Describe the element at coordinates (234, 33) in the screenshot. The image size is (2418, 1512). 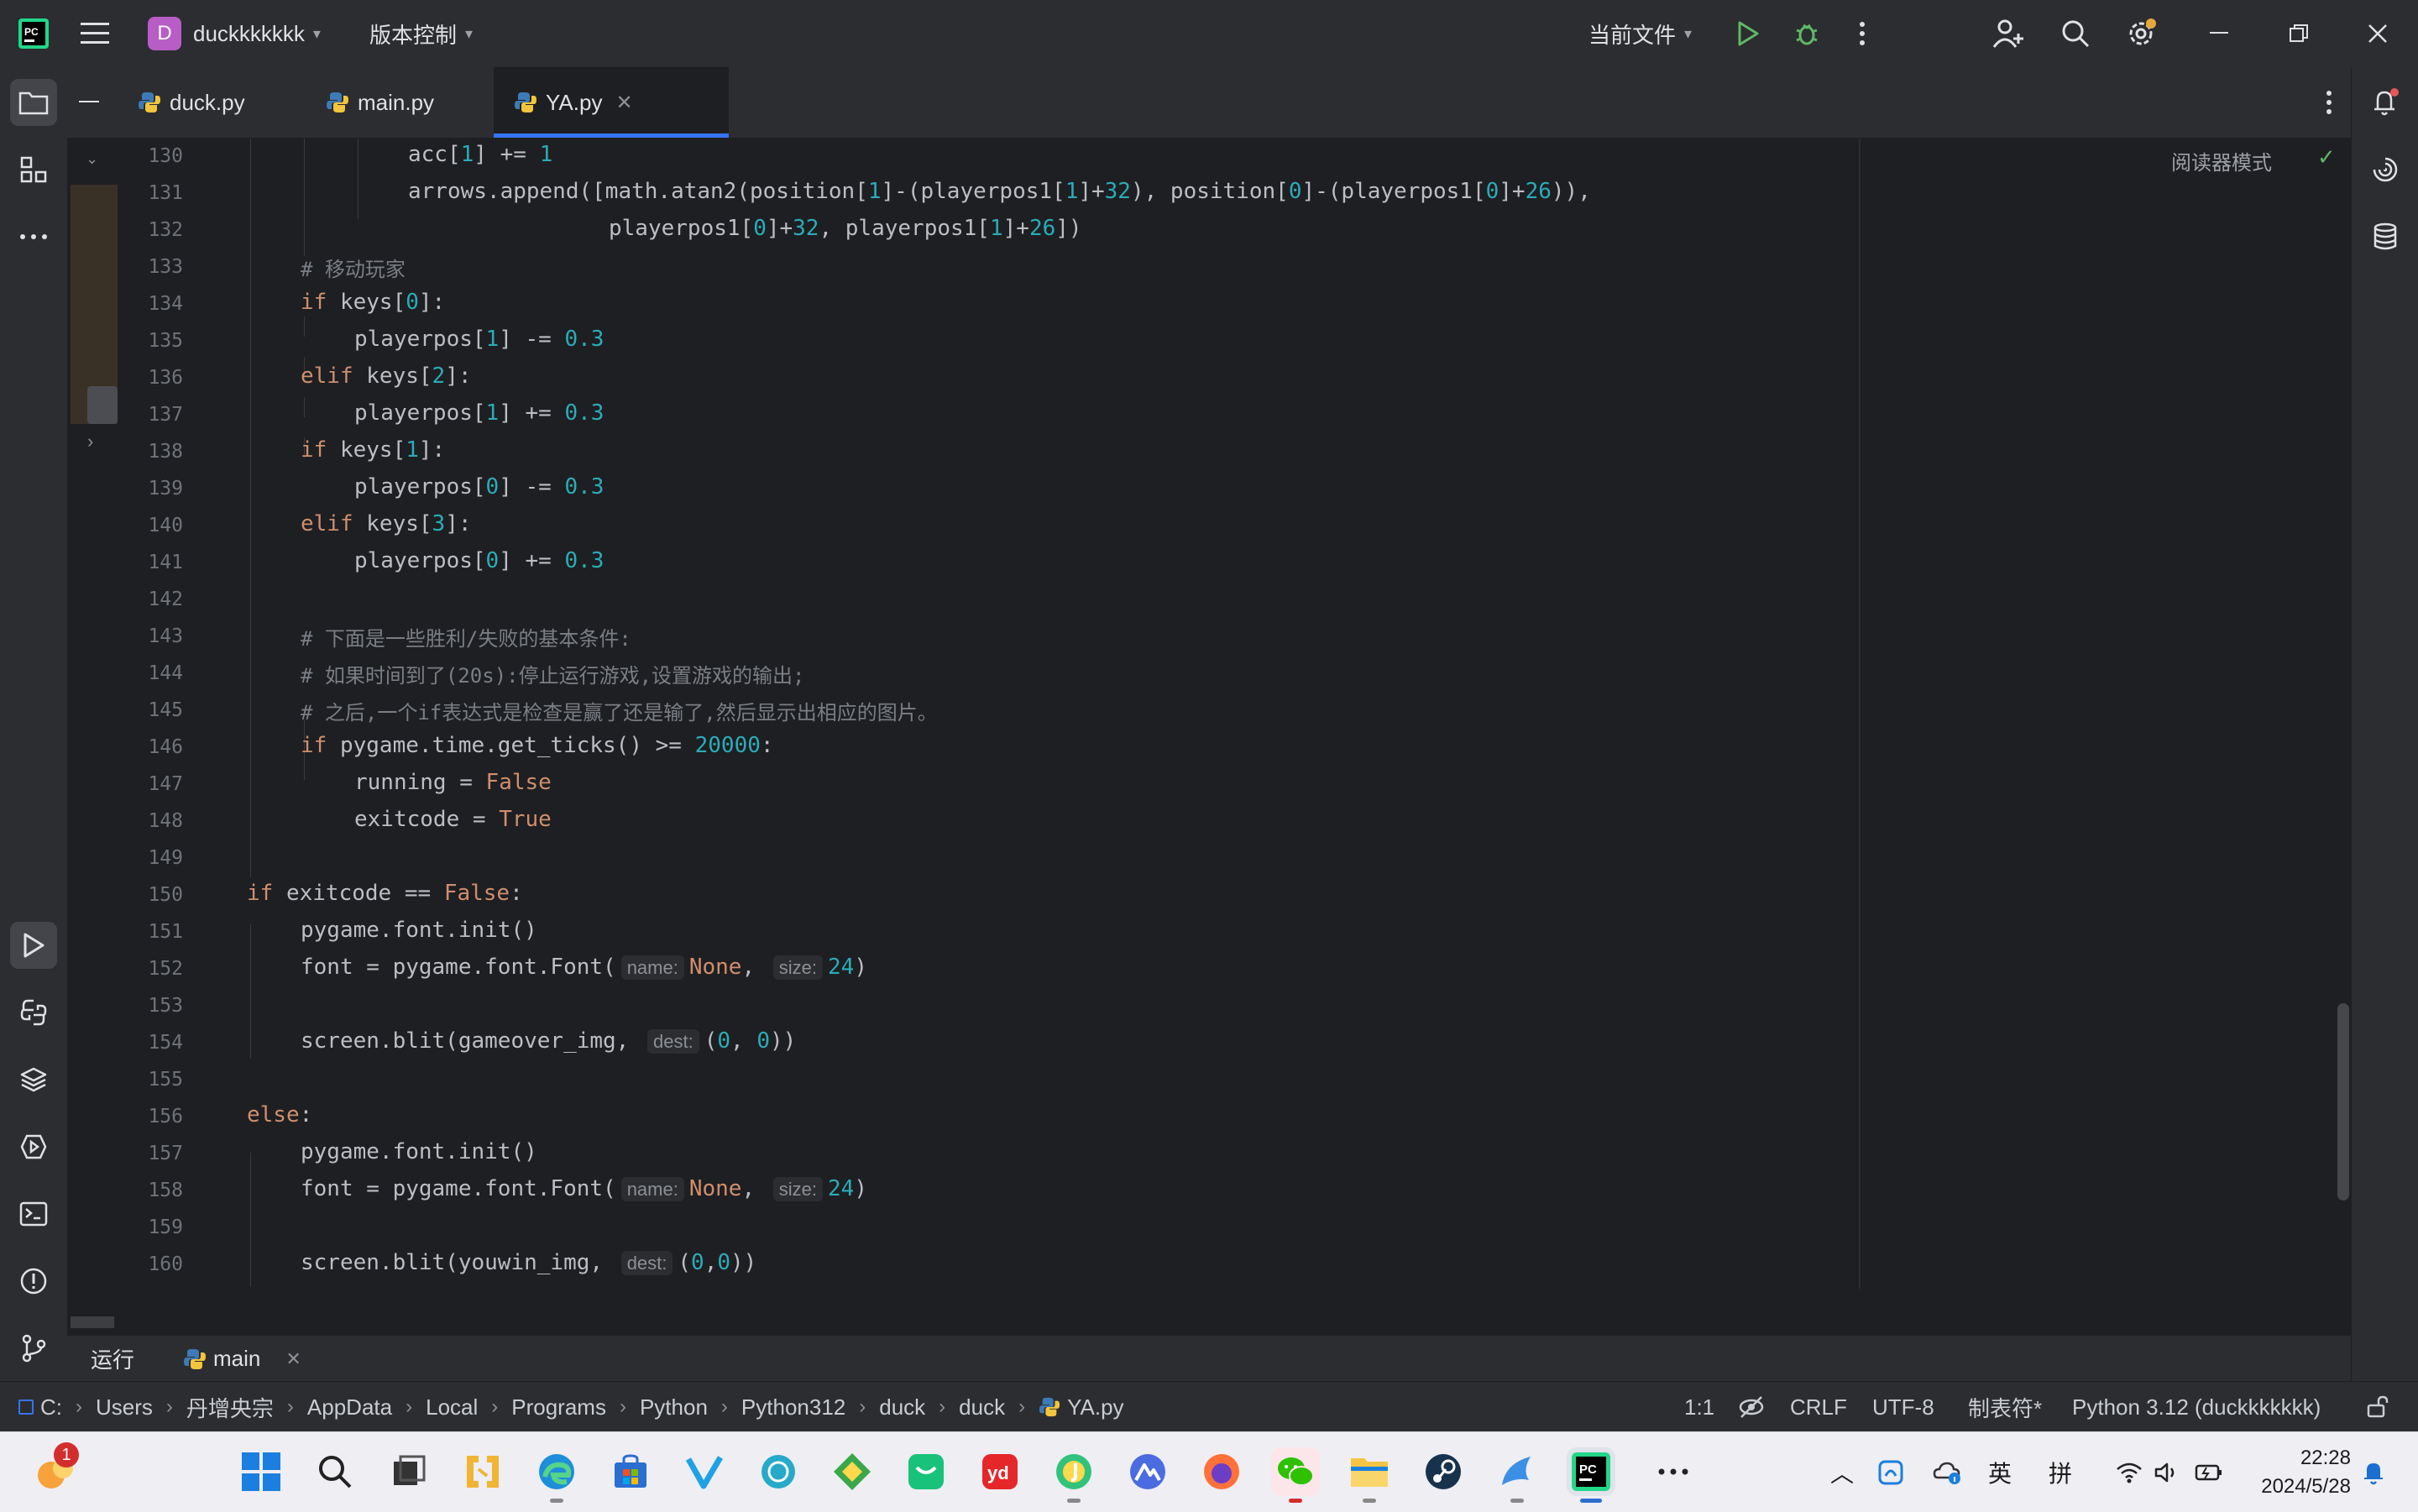
I see `project-selector: D duckkkkkkk ▾` at that location.